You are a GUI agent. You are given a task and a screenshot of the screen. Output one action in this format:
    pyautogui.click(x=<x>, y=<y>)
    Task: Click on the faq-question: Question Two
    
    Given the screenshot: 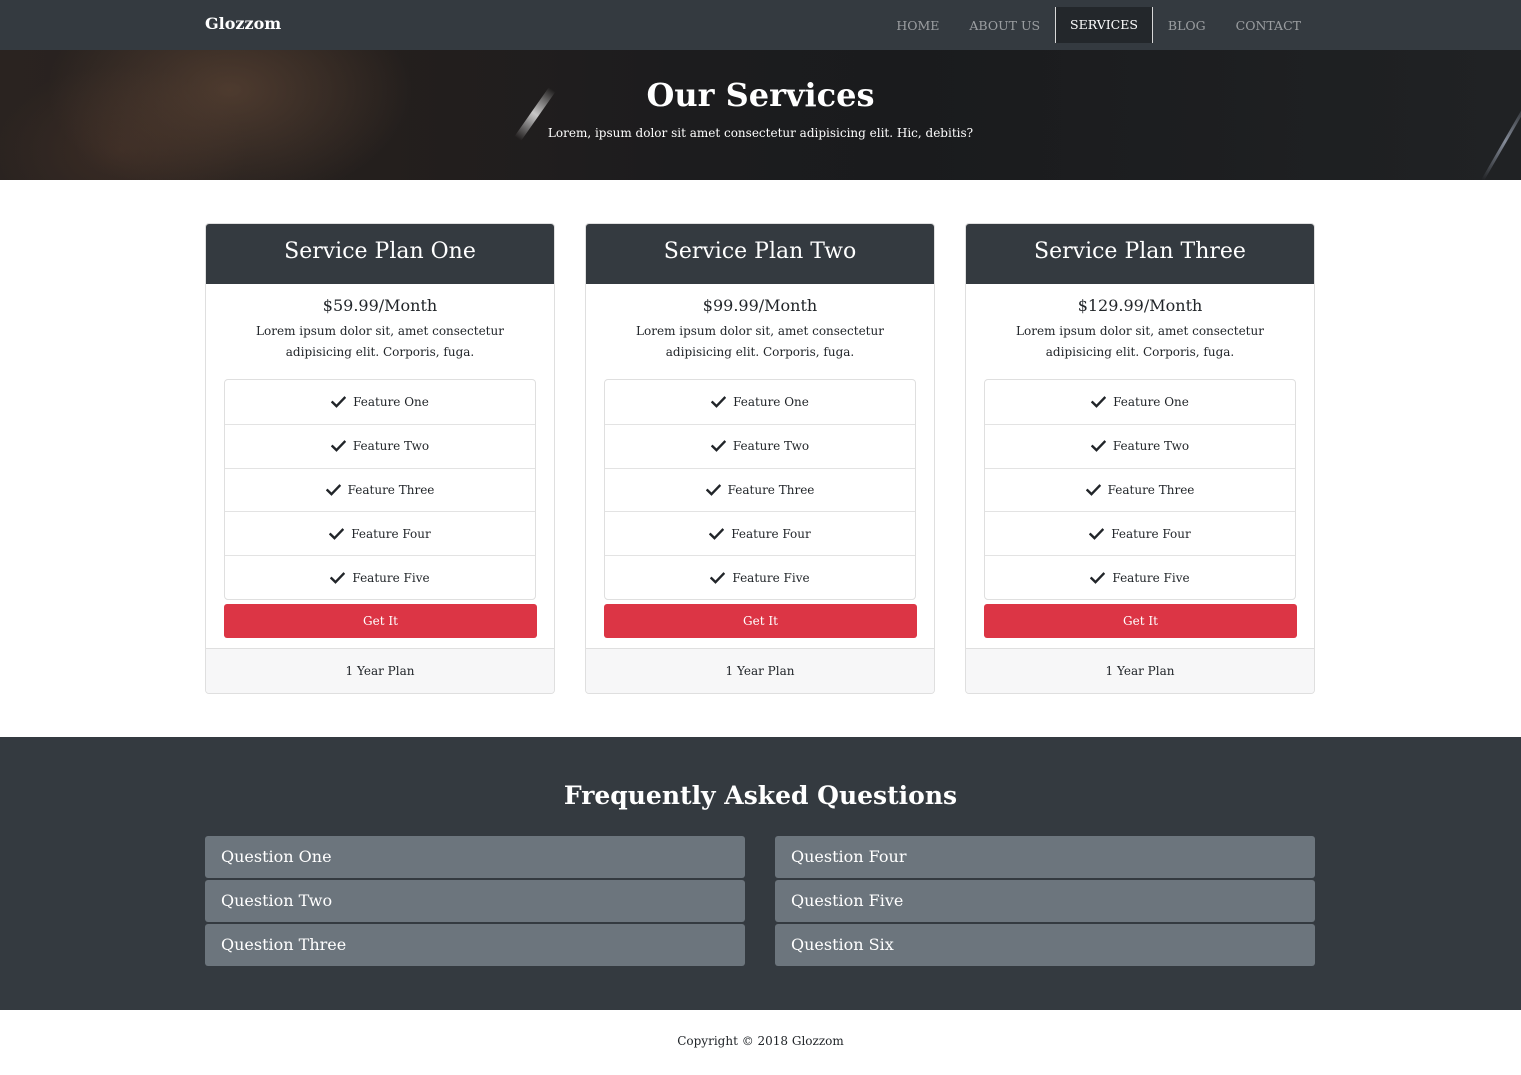 What is the action you would take?
    pyautogui.click(x=475, y=901)
    